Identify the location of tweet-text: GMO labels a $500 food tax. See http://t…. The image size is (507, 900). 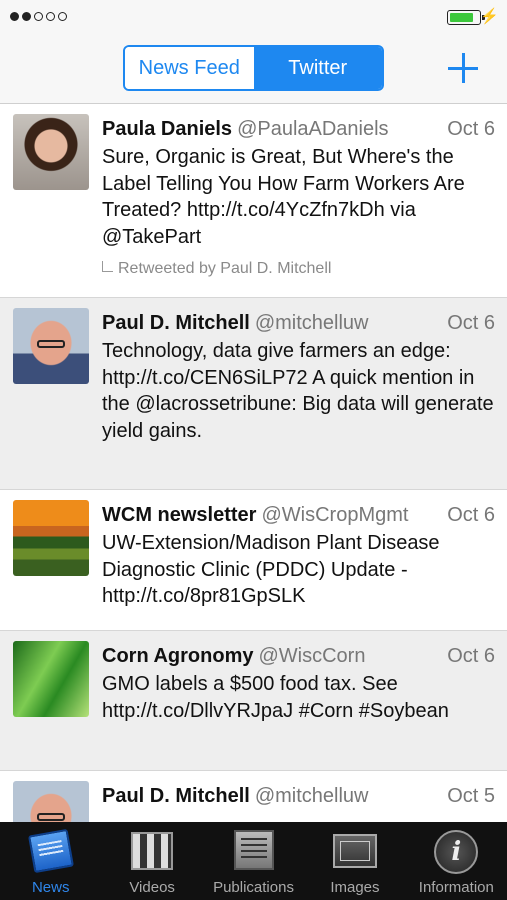
(275, 697).